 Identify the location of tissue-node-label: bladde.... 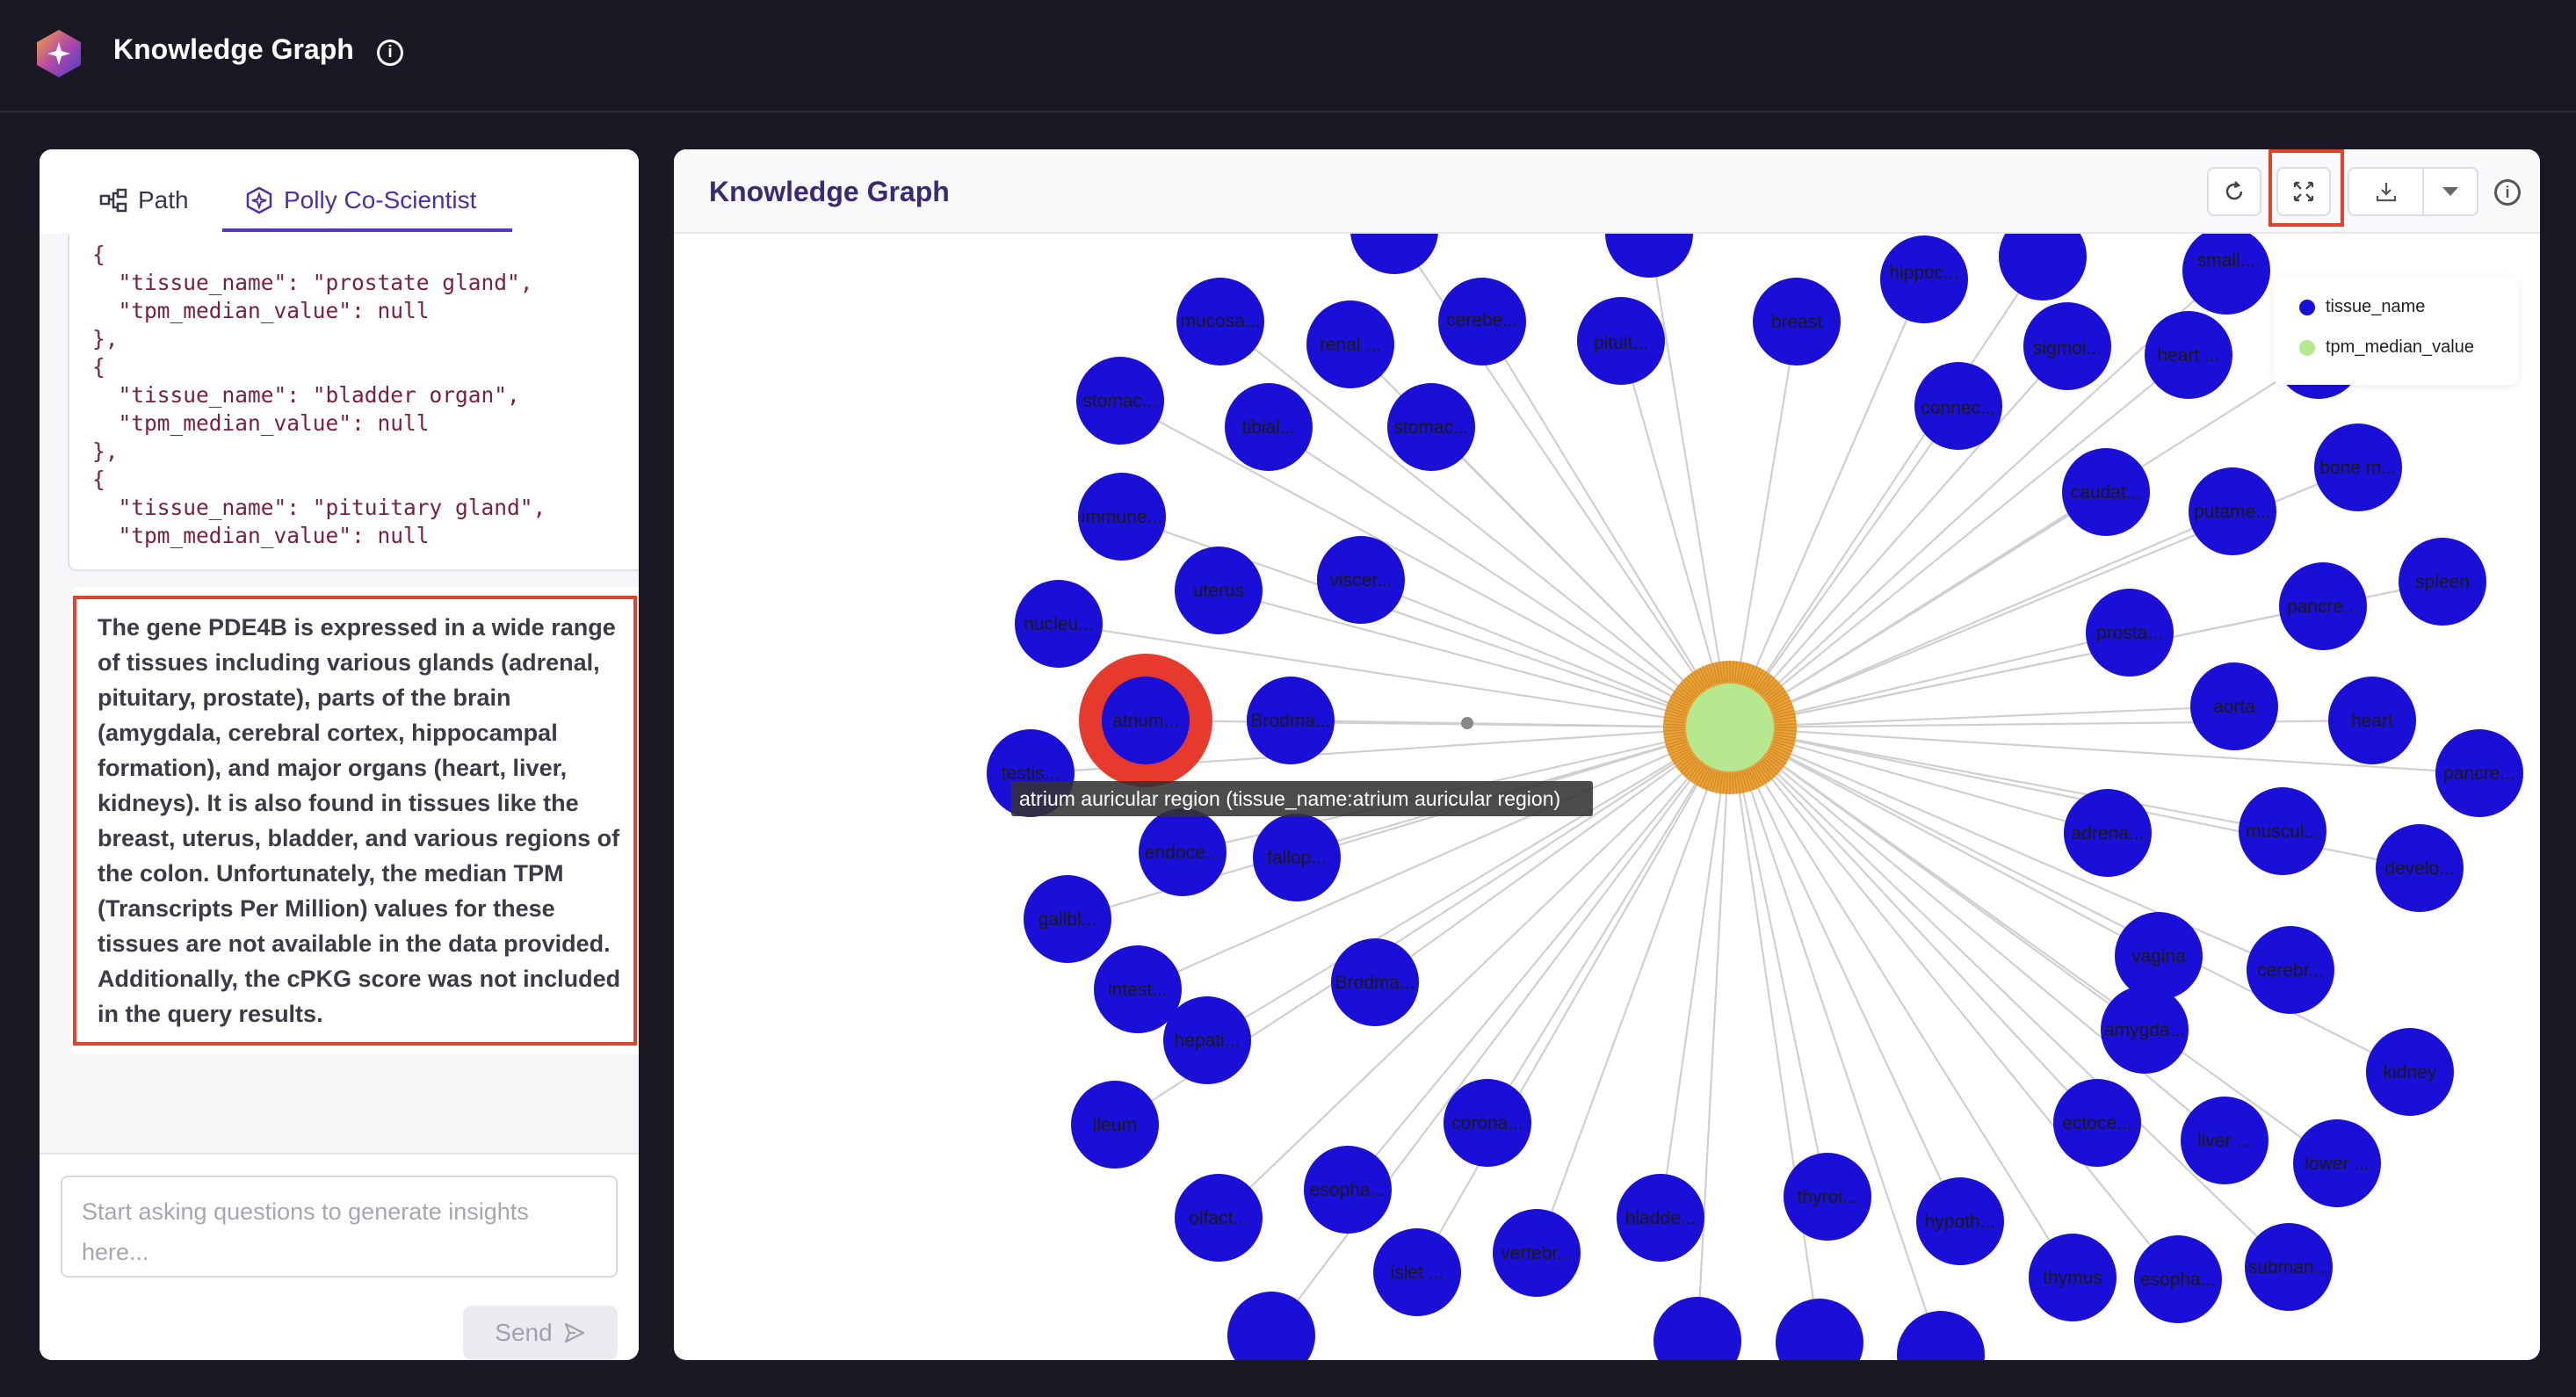
(1661, 1218).